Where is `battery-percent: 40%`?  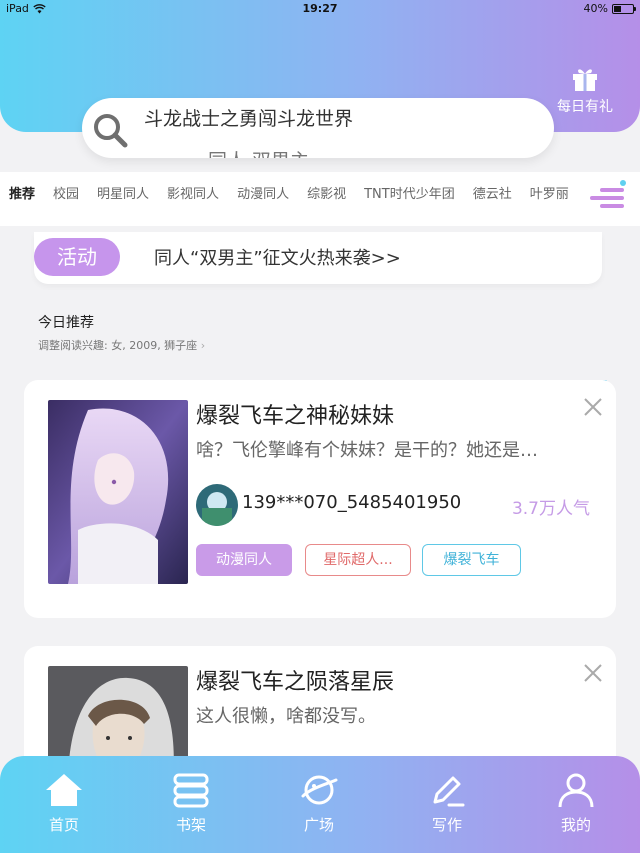 battery-percent: 40% is located at coordinates (595, 8).